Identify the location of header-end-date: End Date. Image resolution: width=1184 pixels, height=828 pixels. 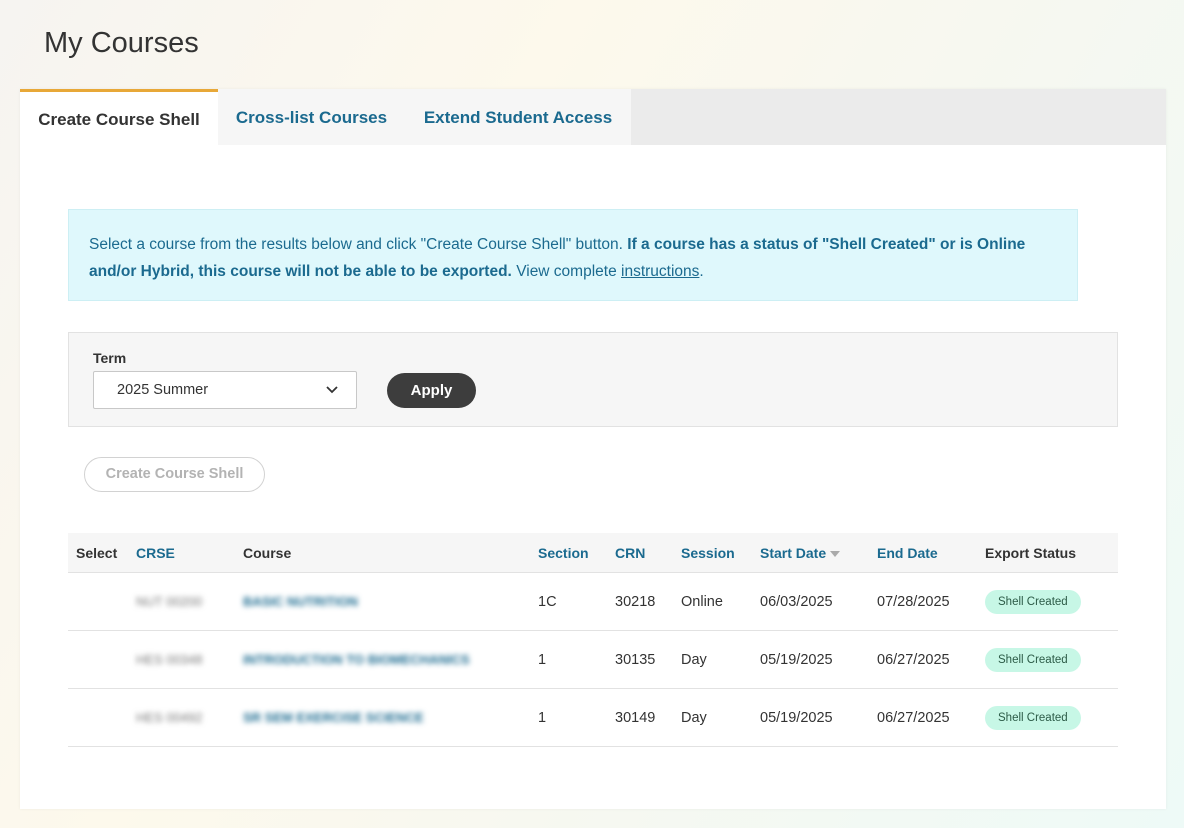
(931, 553).